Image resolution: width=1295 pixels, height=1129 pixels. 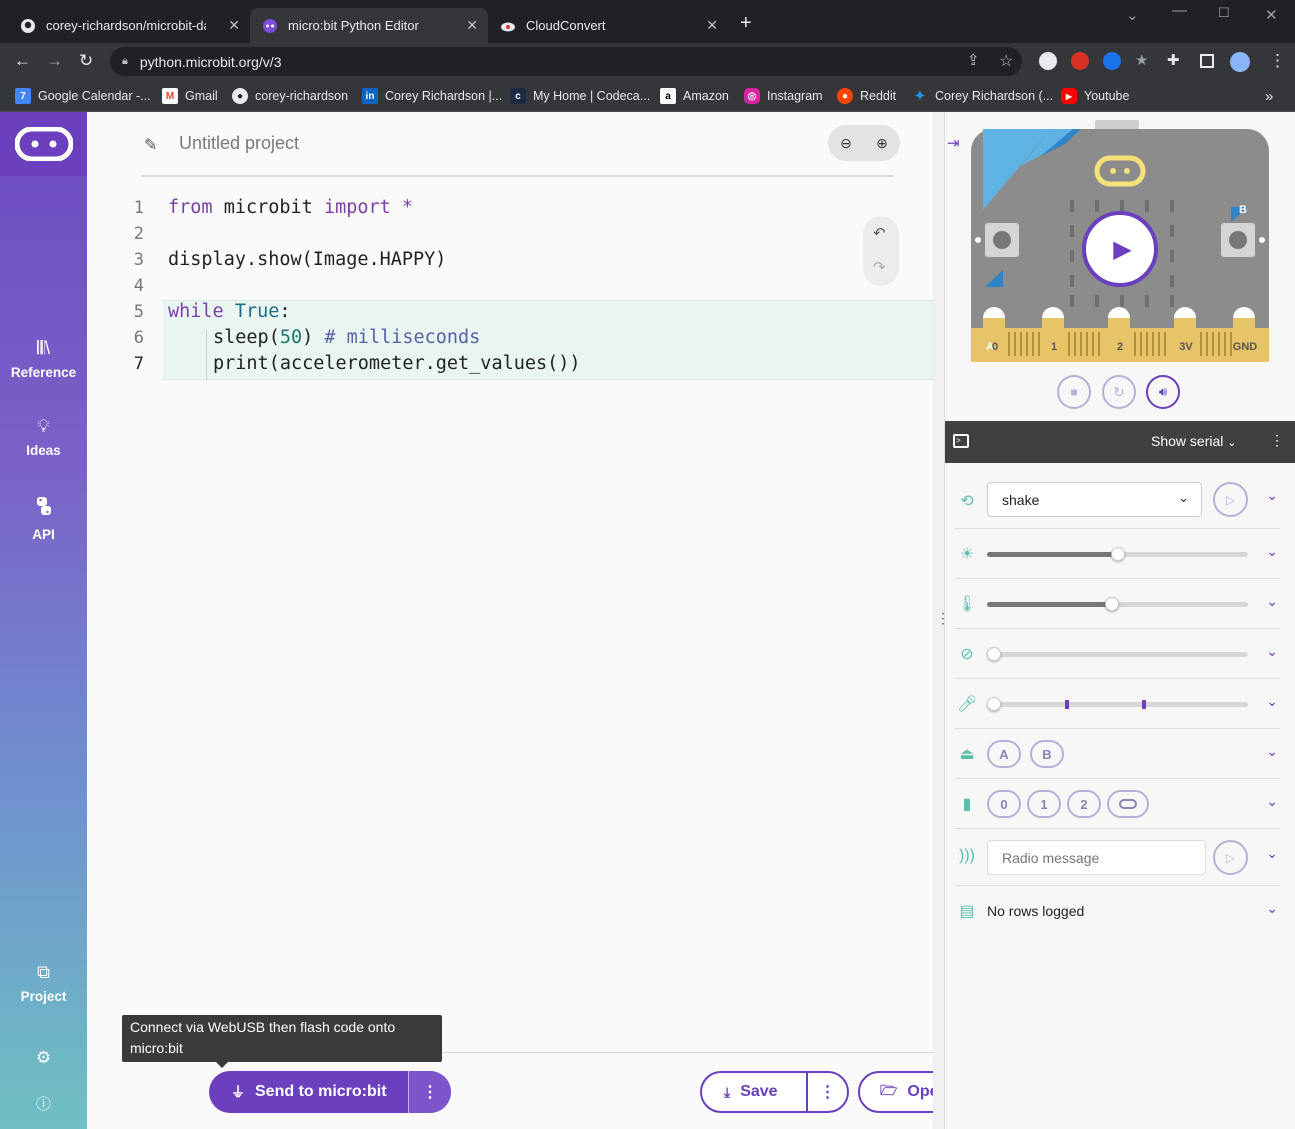 I want to click on folder-open-icon: 🗁︎, so click(x=889, y=1090).